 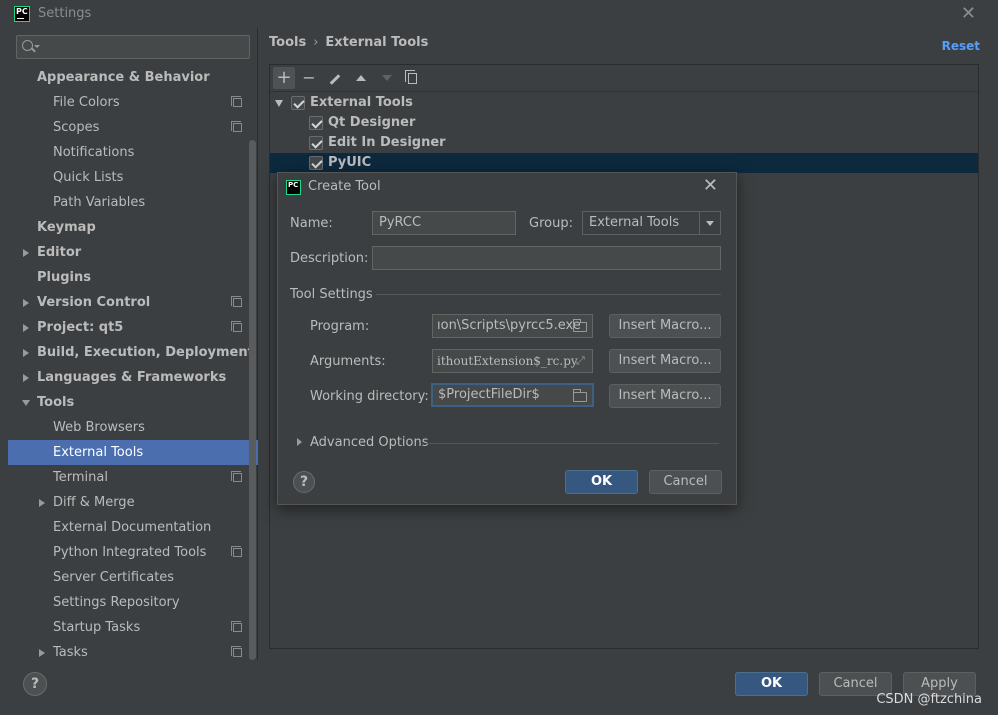 I want to click on sidebar-item: Scopes, so click(x=133, y=127).